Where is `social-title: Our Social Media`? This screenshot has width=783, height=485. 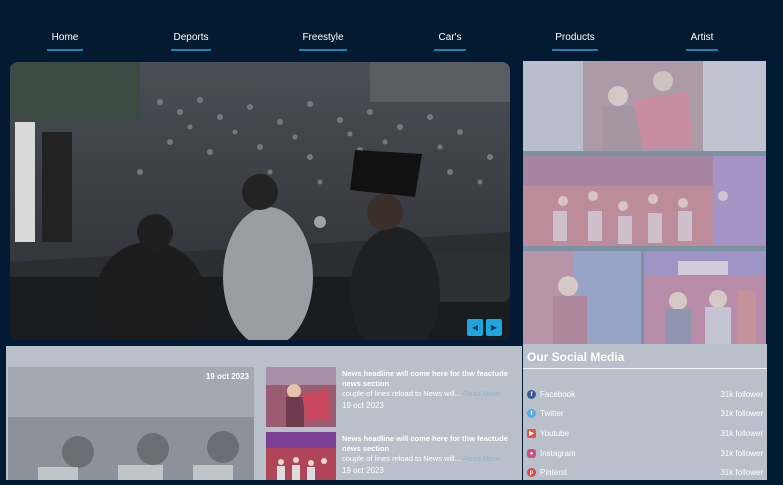 social-title: Our Social Media is located at coordinates (576, 357).